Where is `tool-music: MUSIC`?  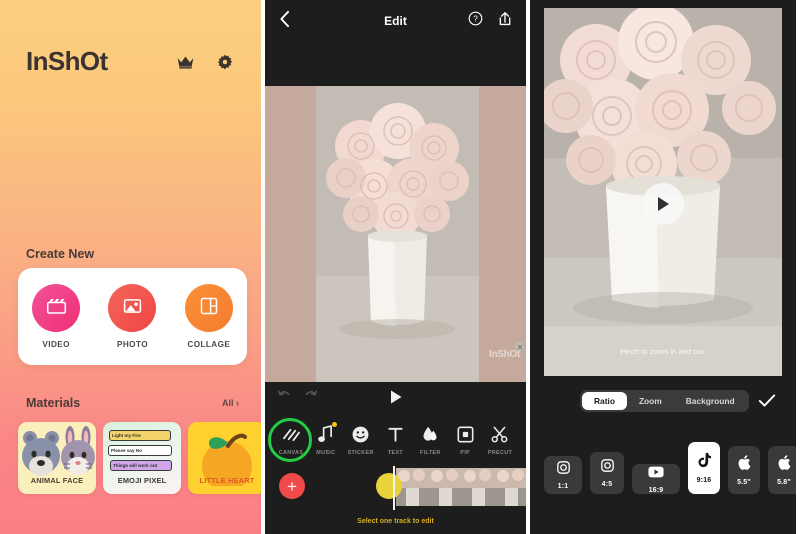 tool-music: MUSIC is located at coordinates (326, 439).